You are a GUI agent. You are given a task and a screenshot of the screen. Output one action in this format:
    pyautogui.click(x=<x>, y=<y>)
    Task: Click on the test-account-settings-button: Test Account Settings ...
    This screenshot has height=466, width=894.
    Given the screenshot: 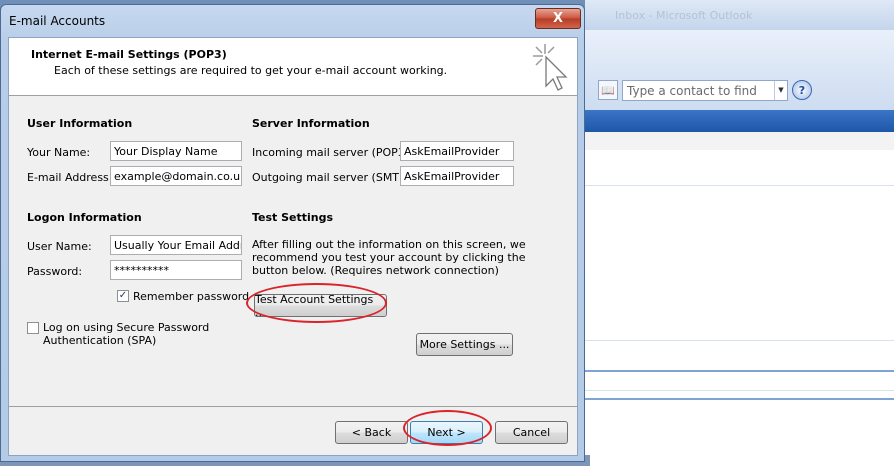 What is the action you would take?
    pyautogui.click(x=320, y=306)
    